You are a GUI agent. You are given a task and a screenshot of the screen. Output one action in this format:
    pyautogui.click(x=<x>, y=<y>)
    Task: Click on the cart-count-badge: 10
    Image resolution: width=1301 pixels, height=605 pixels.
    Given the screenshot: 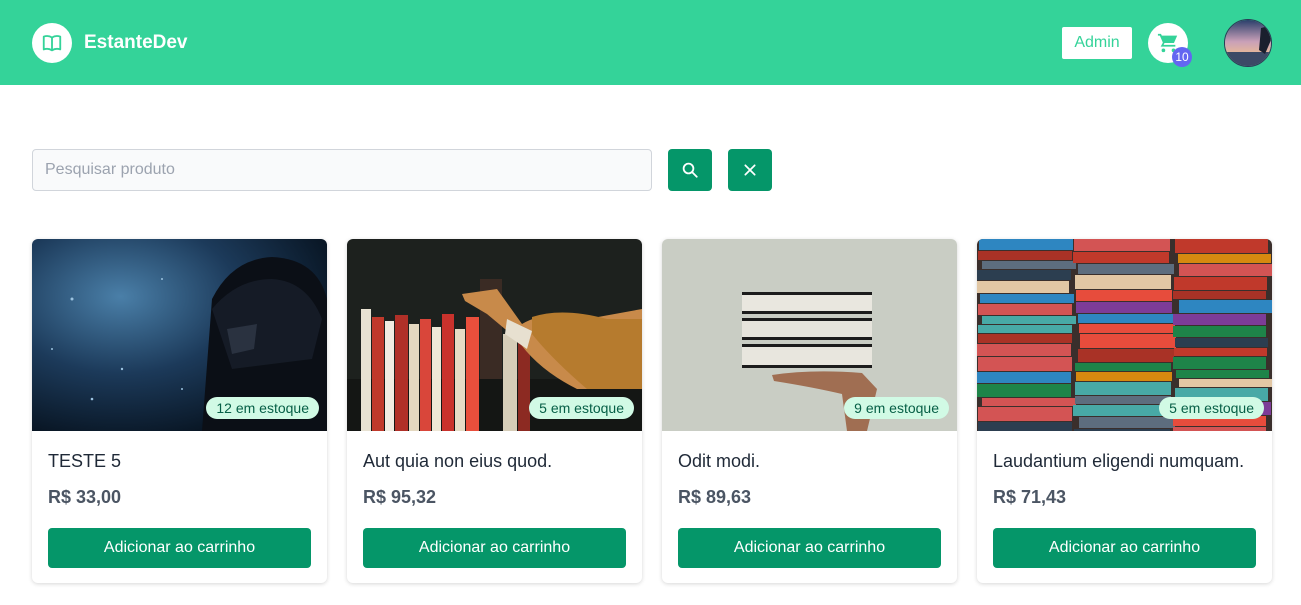 What is the action you would take?
    pyautogui.click(x=1182, y=56)
    